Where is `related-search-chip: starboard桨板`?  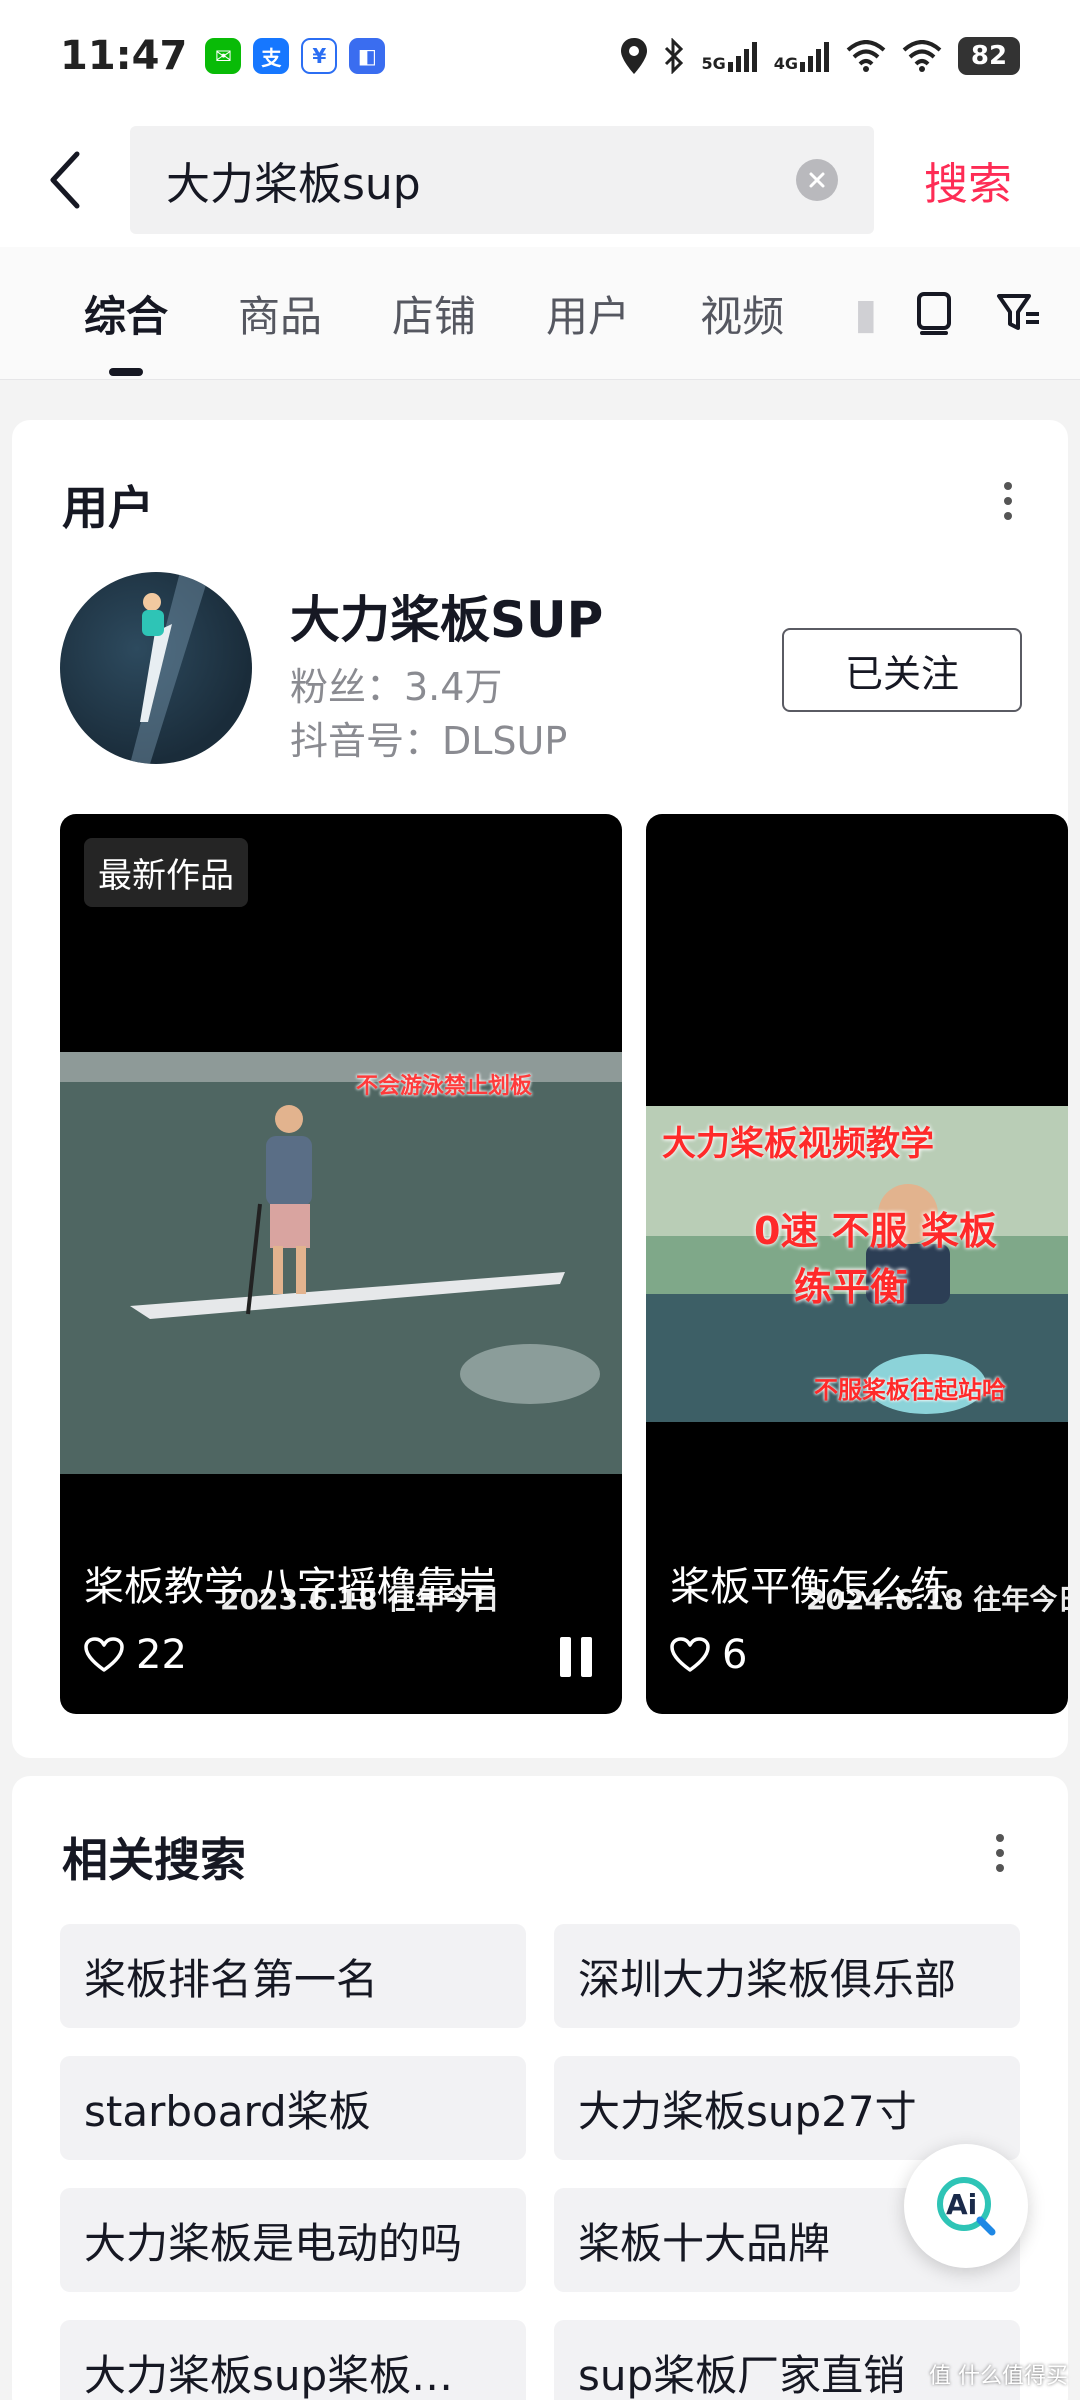
related-search-chip: starboard桨板 is located at coordinates (293, 2108).